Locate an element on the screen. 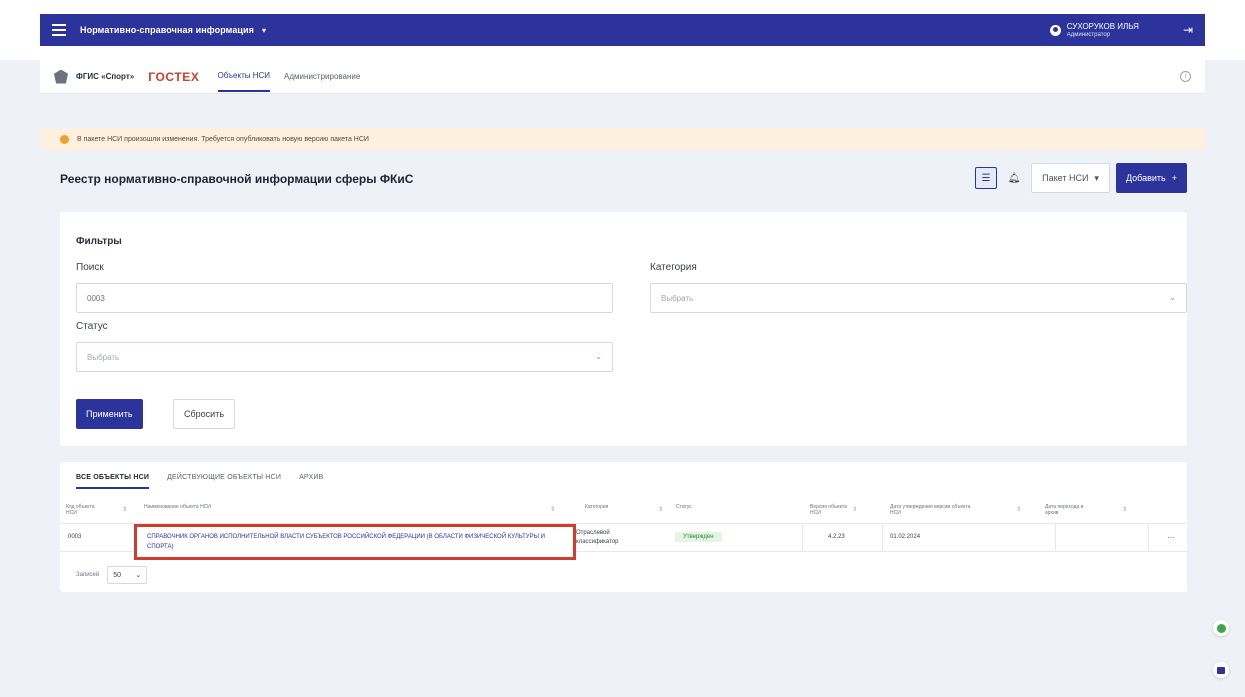 The width and height of the screenshot is (1245, 697). header-approval-date: Дата утверждения версии объекта НСИ is located at coordinates (933, 510).